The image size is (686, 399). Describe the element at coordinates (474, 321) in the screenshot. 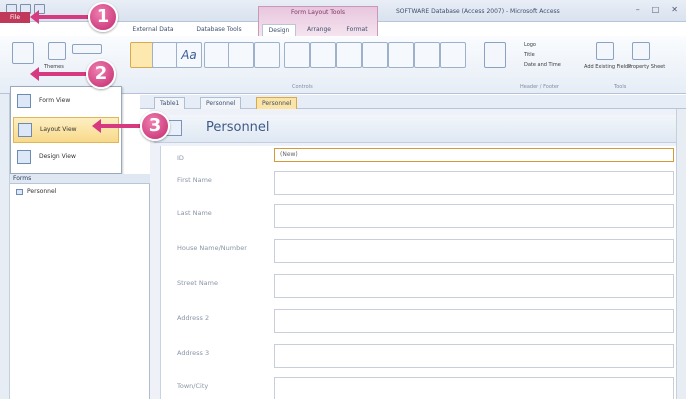

I see `address-2-field` at that location.